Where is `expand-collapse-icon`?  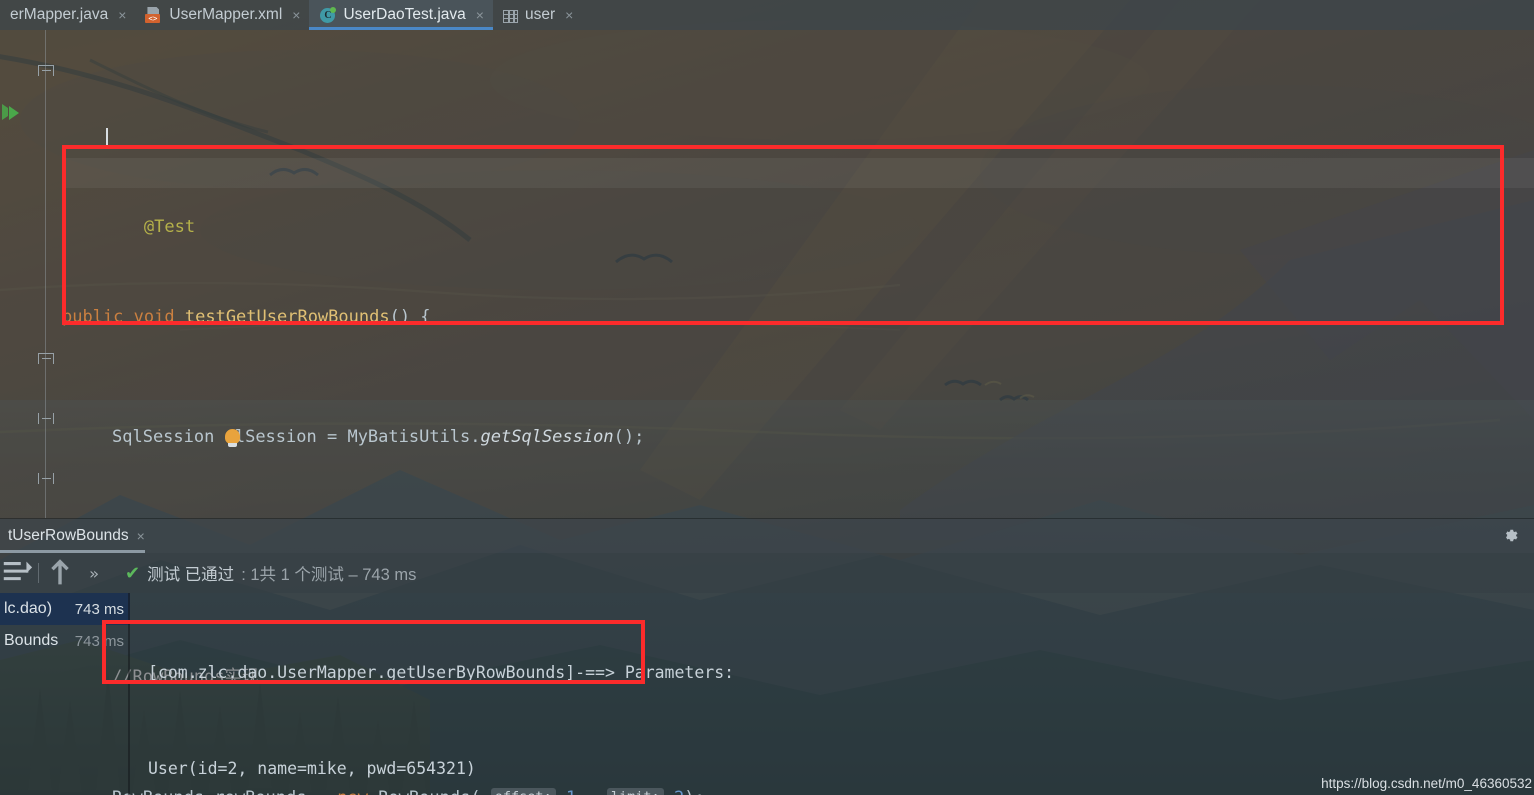 expand-collapse-icon is located at coordinates (17, 573).